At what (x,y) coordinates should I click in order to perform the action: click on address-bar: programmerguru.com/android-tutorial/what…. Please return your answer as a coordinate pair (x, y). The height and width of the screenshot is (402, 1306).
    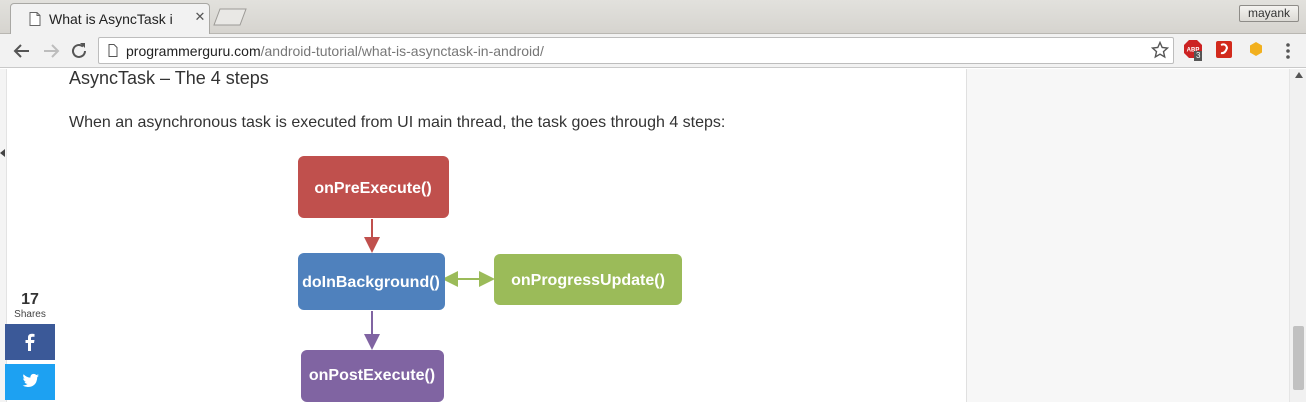
    Looking at the image, I should click on (636, 50).